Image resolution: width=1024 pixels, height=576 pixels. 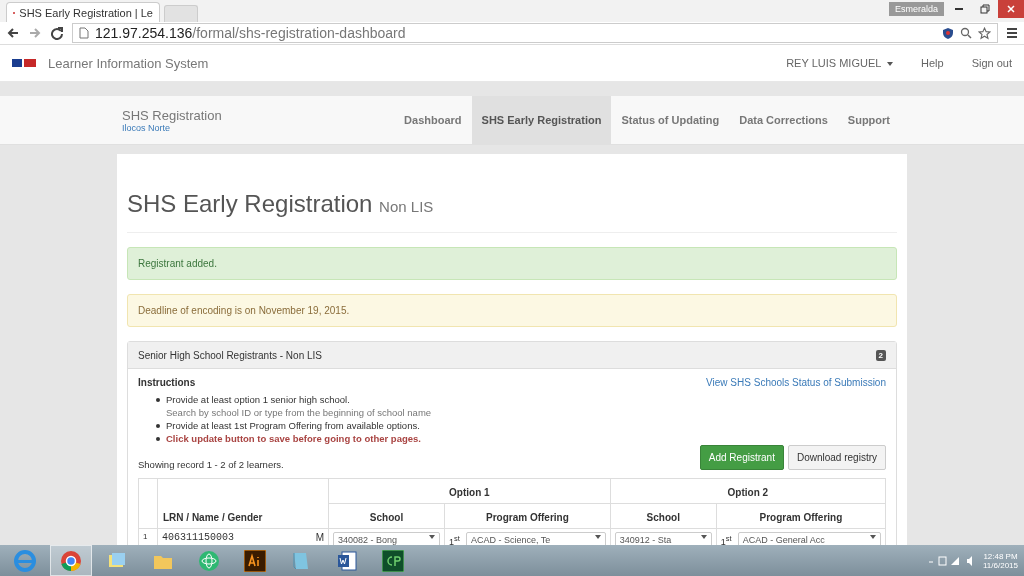 What do you see at coordinates (83, 12) in the screenshot?
I see `browser-tab: SHS Early Registration | Le` at bounding box center [83, 12].